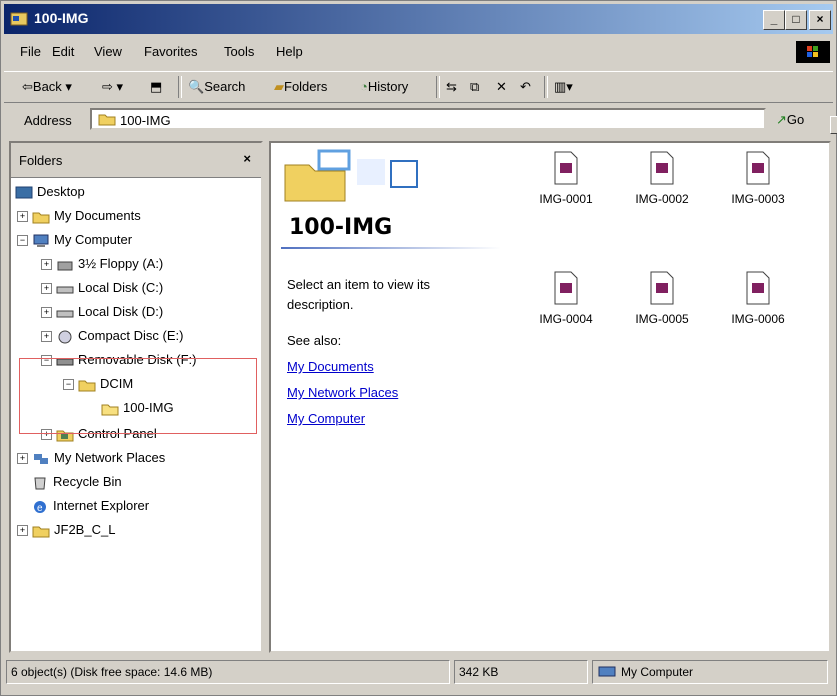 The width and height of the screenshot is (837, 696). What do you see at coordinates (145, 120) in the screenshot?
I see `address-value: 100-IMG` at bounding box center [145, 120].